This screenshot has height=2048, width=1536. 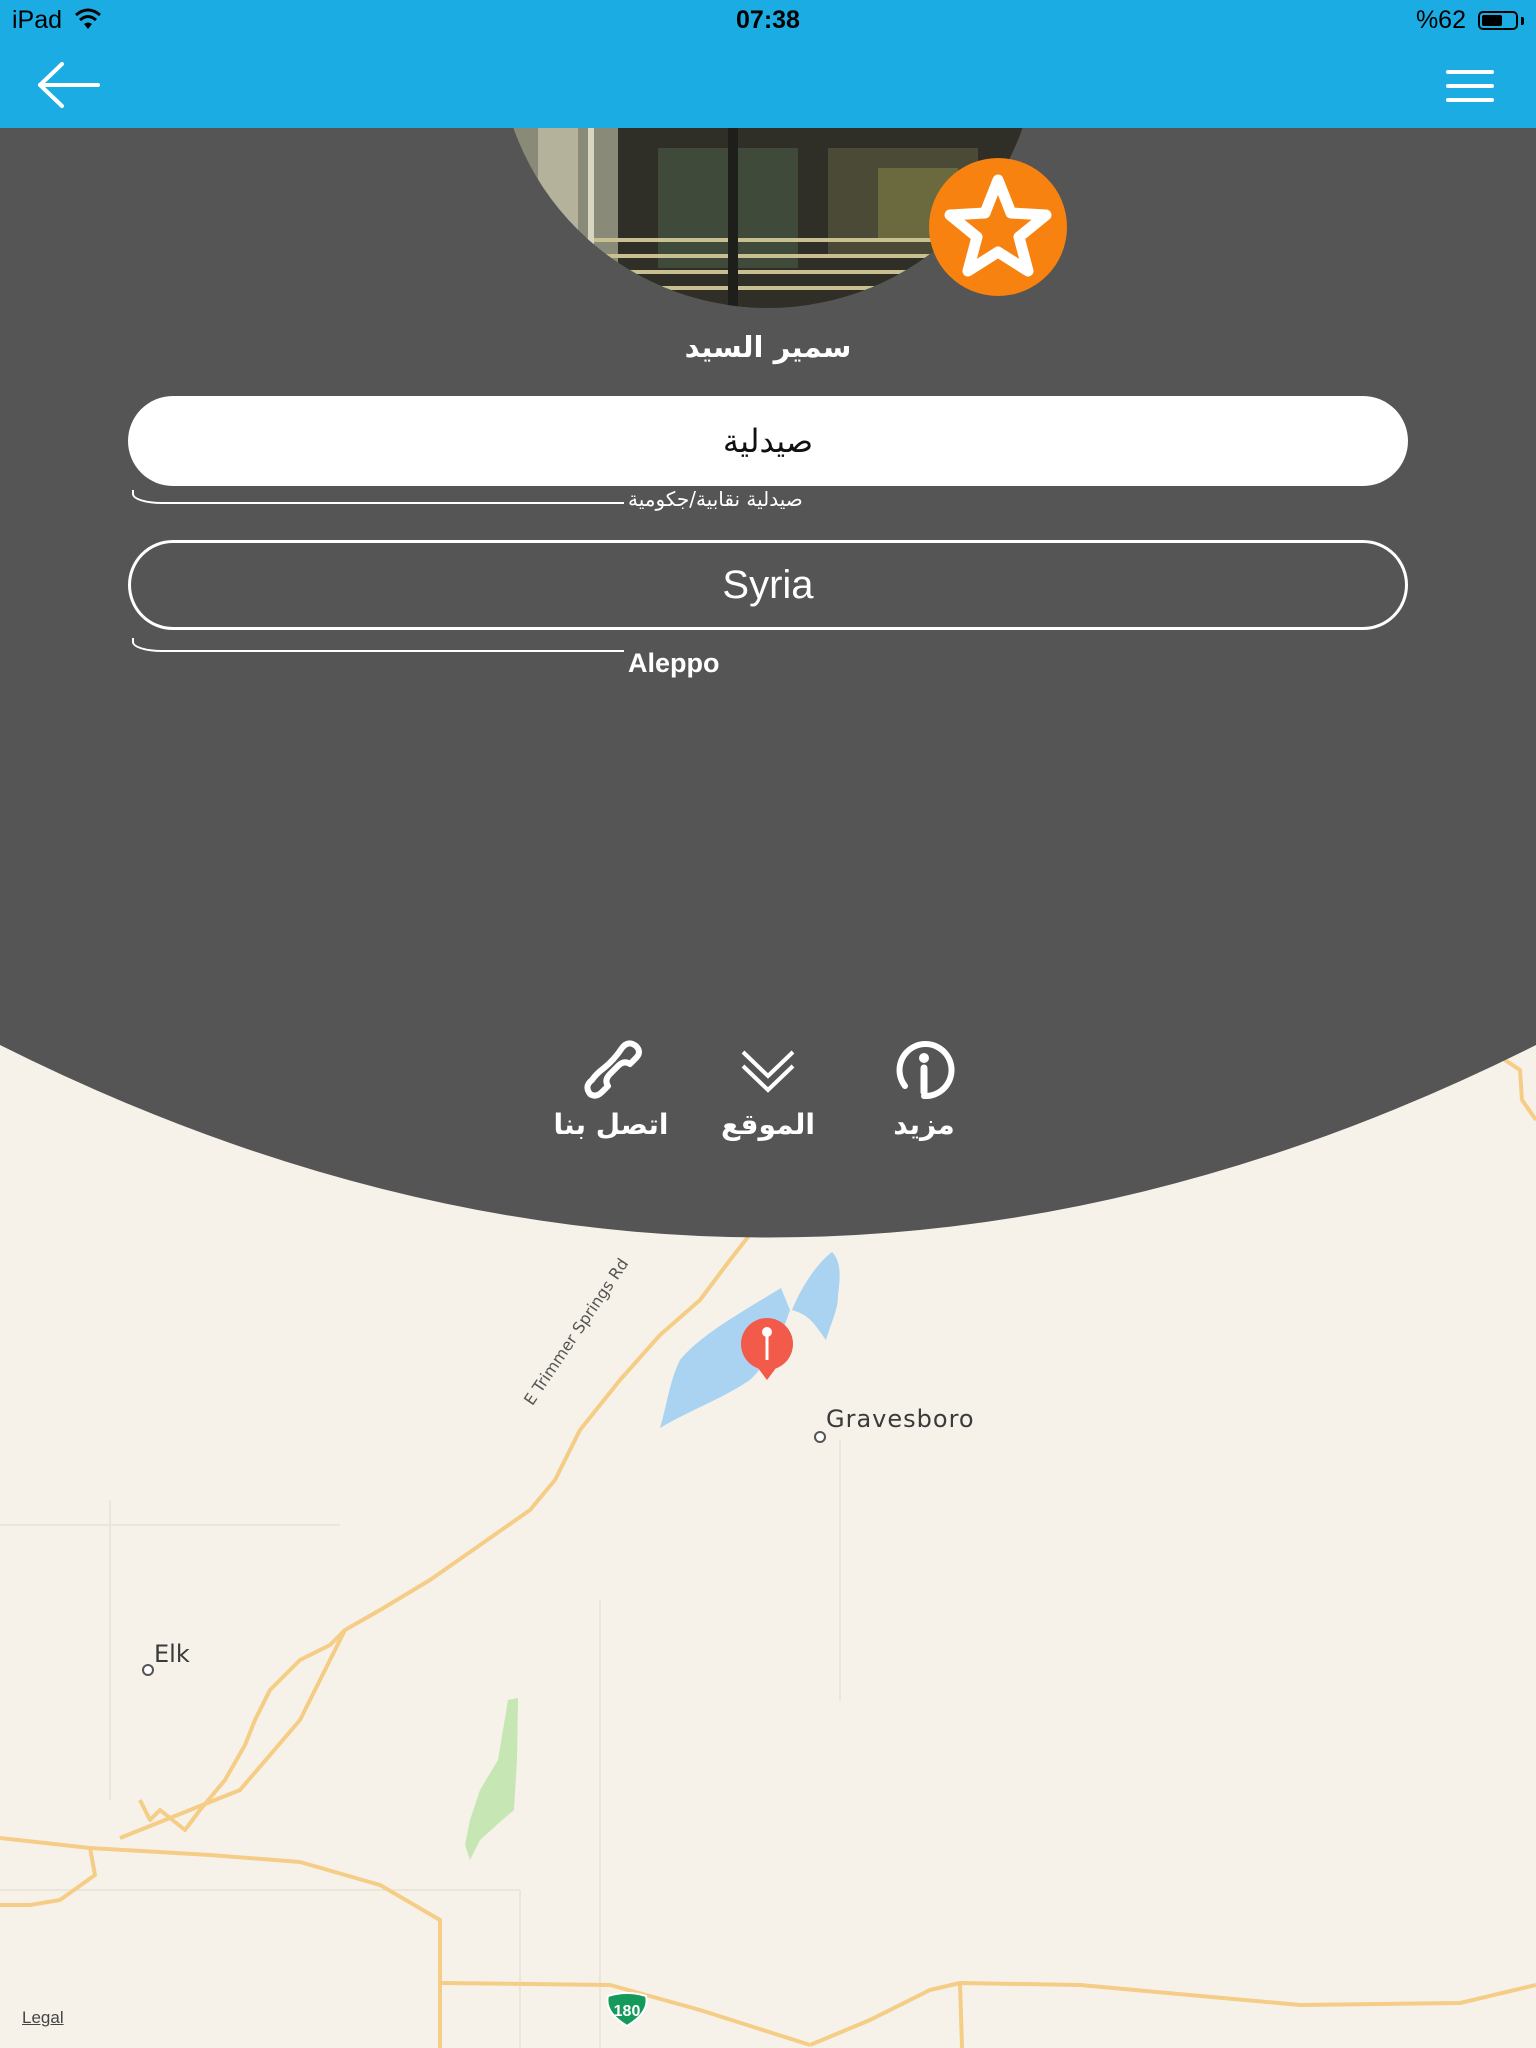 What do you see at coordinates (767, 1350) in the screenshot?
I see `location-pin-icon` at bounding box center [767, 1350].